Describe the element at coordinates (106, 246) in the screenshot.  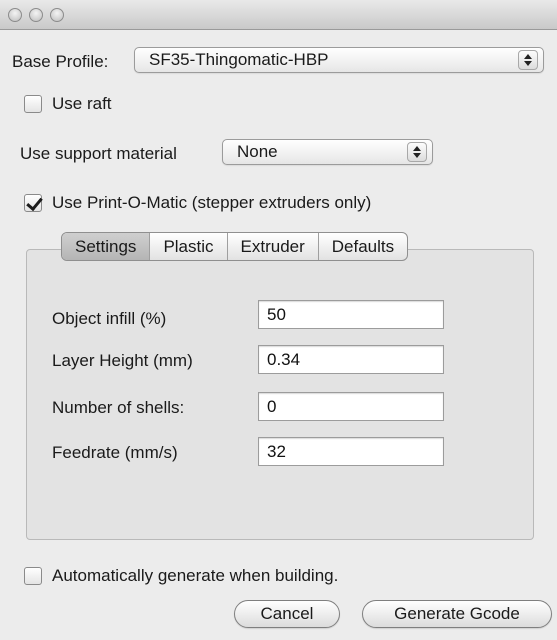
I see `tab-settings: Settings` at that location.